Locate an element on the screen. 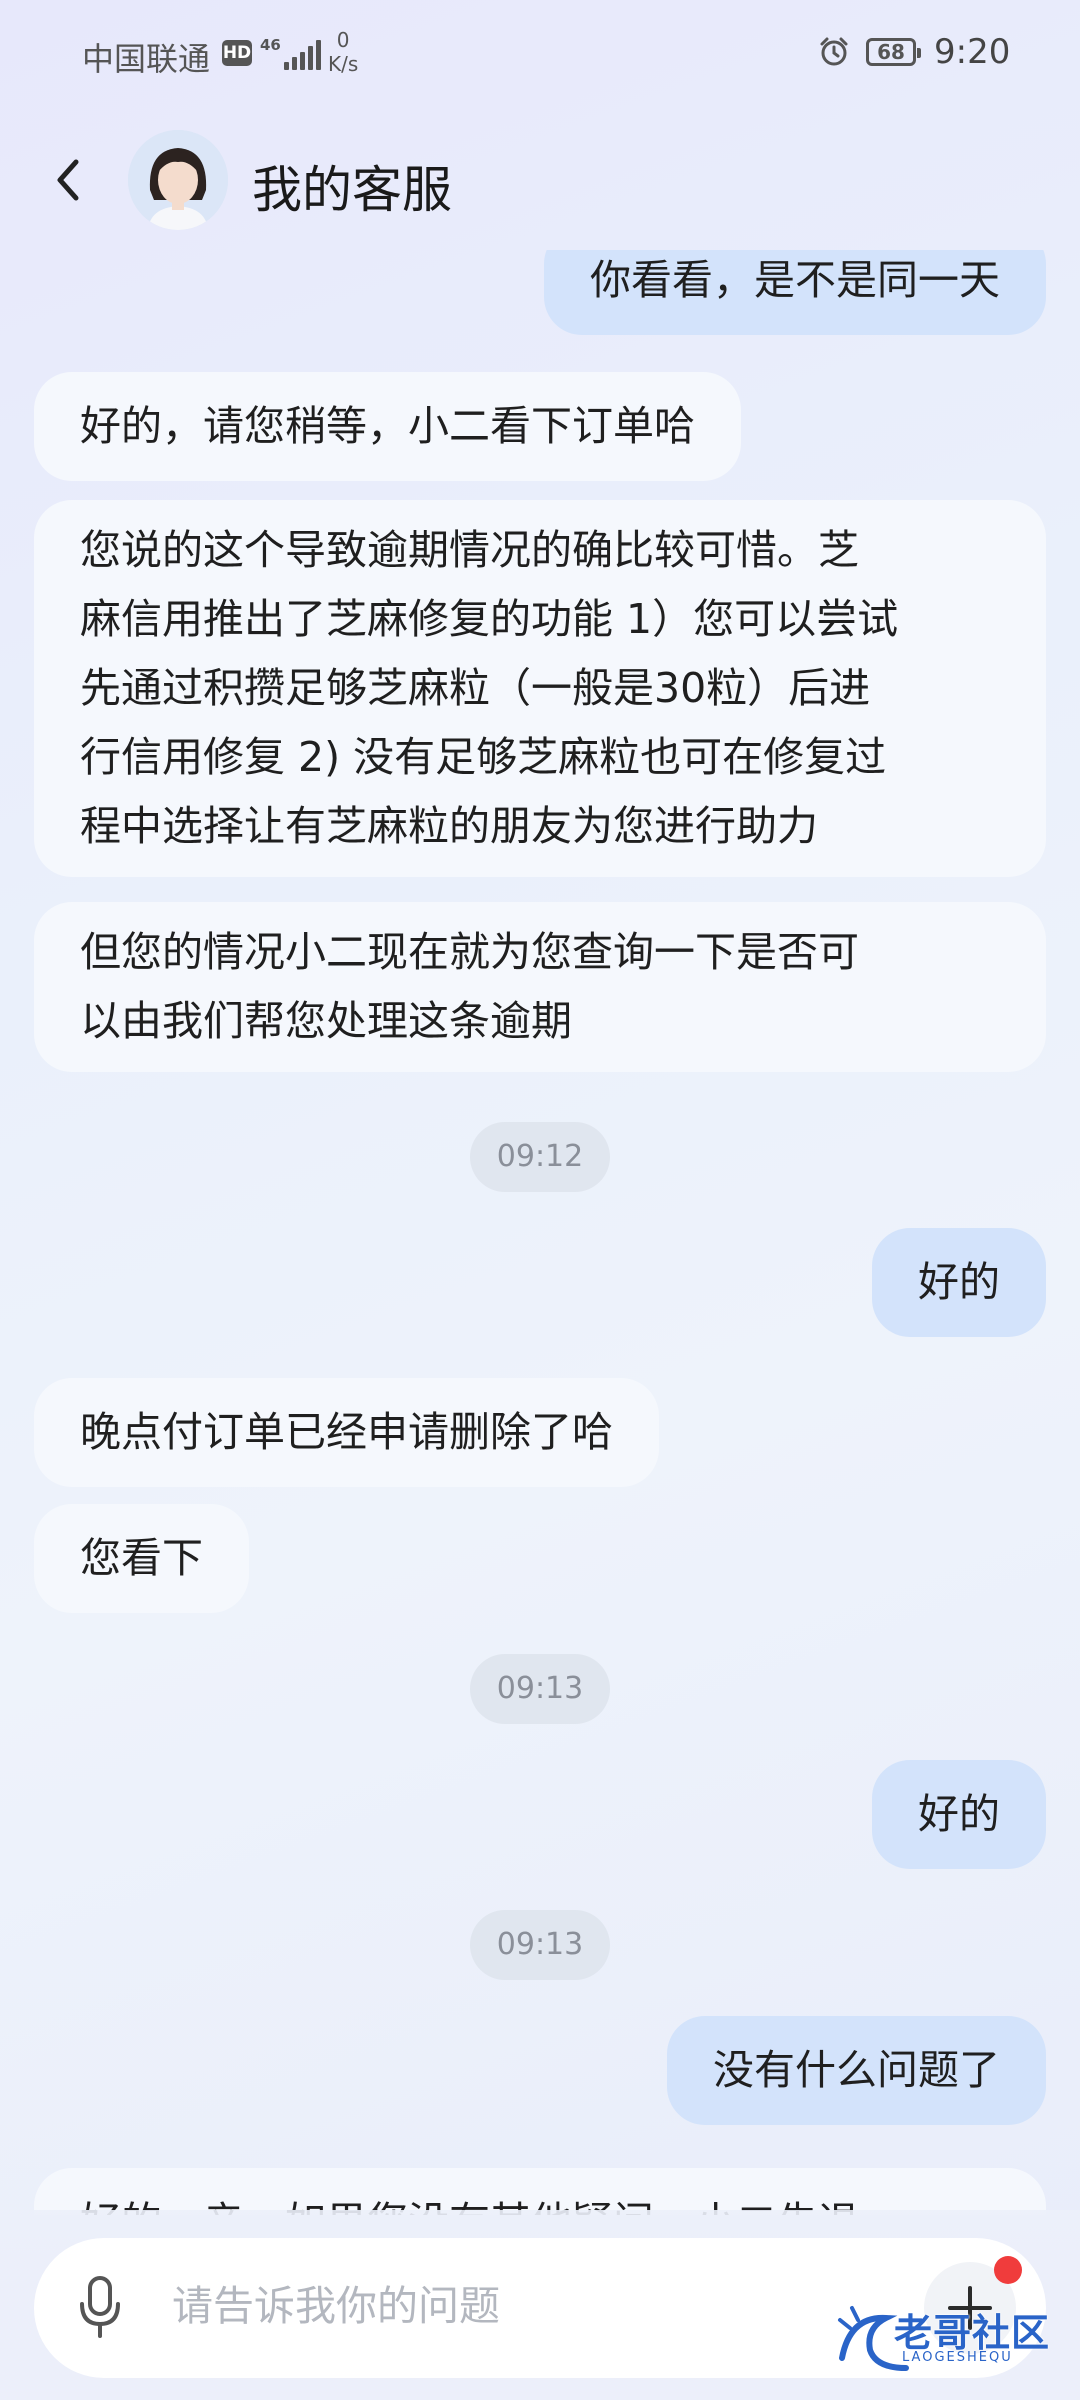 The width and height of the screenshot is (1080, 2400). message-bubble-received: 但您的情况小二现在就为您查询一下是否可 以由我们帮您处理这条逾期 is located at coordinates (540, 987).